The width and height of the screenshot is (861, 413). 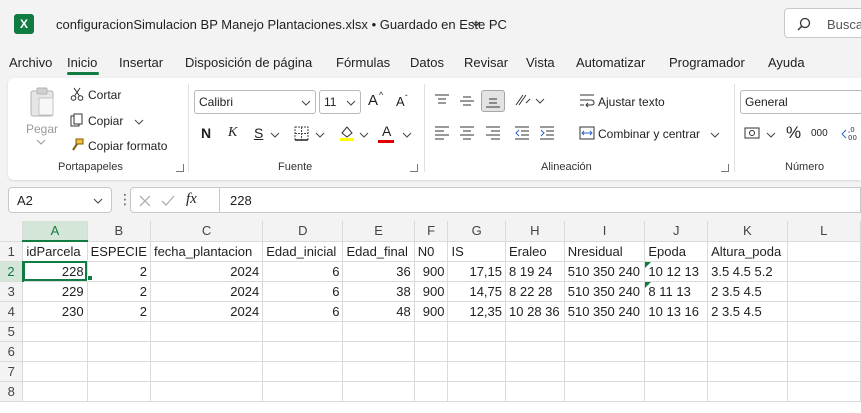 I want to click on column-header-j: J, so click(x=676, y=231).